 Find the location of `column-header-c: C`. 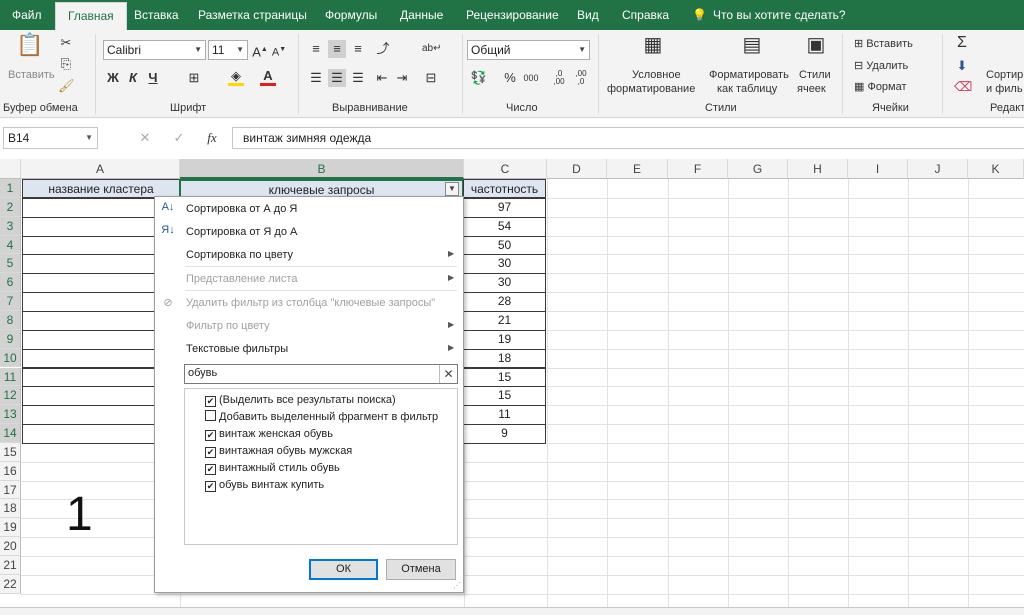

column-header-c: C is located at coordinates (505, 169).